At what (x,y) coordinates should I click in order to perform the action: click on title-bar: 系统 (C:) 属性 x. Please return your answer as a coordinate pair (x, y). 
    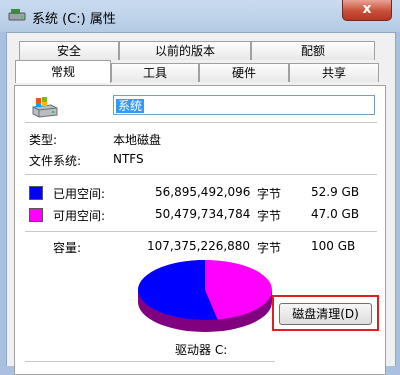
    Looking at the image, I should click on (200, 16).